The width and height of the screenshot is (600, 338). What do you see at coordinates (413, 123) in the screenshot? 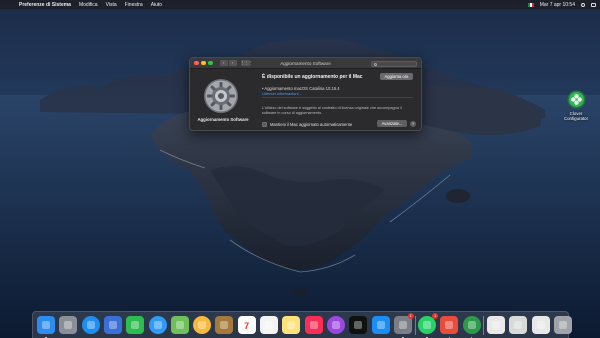
I see `help-button: ?` at bounding box center [413, 123].